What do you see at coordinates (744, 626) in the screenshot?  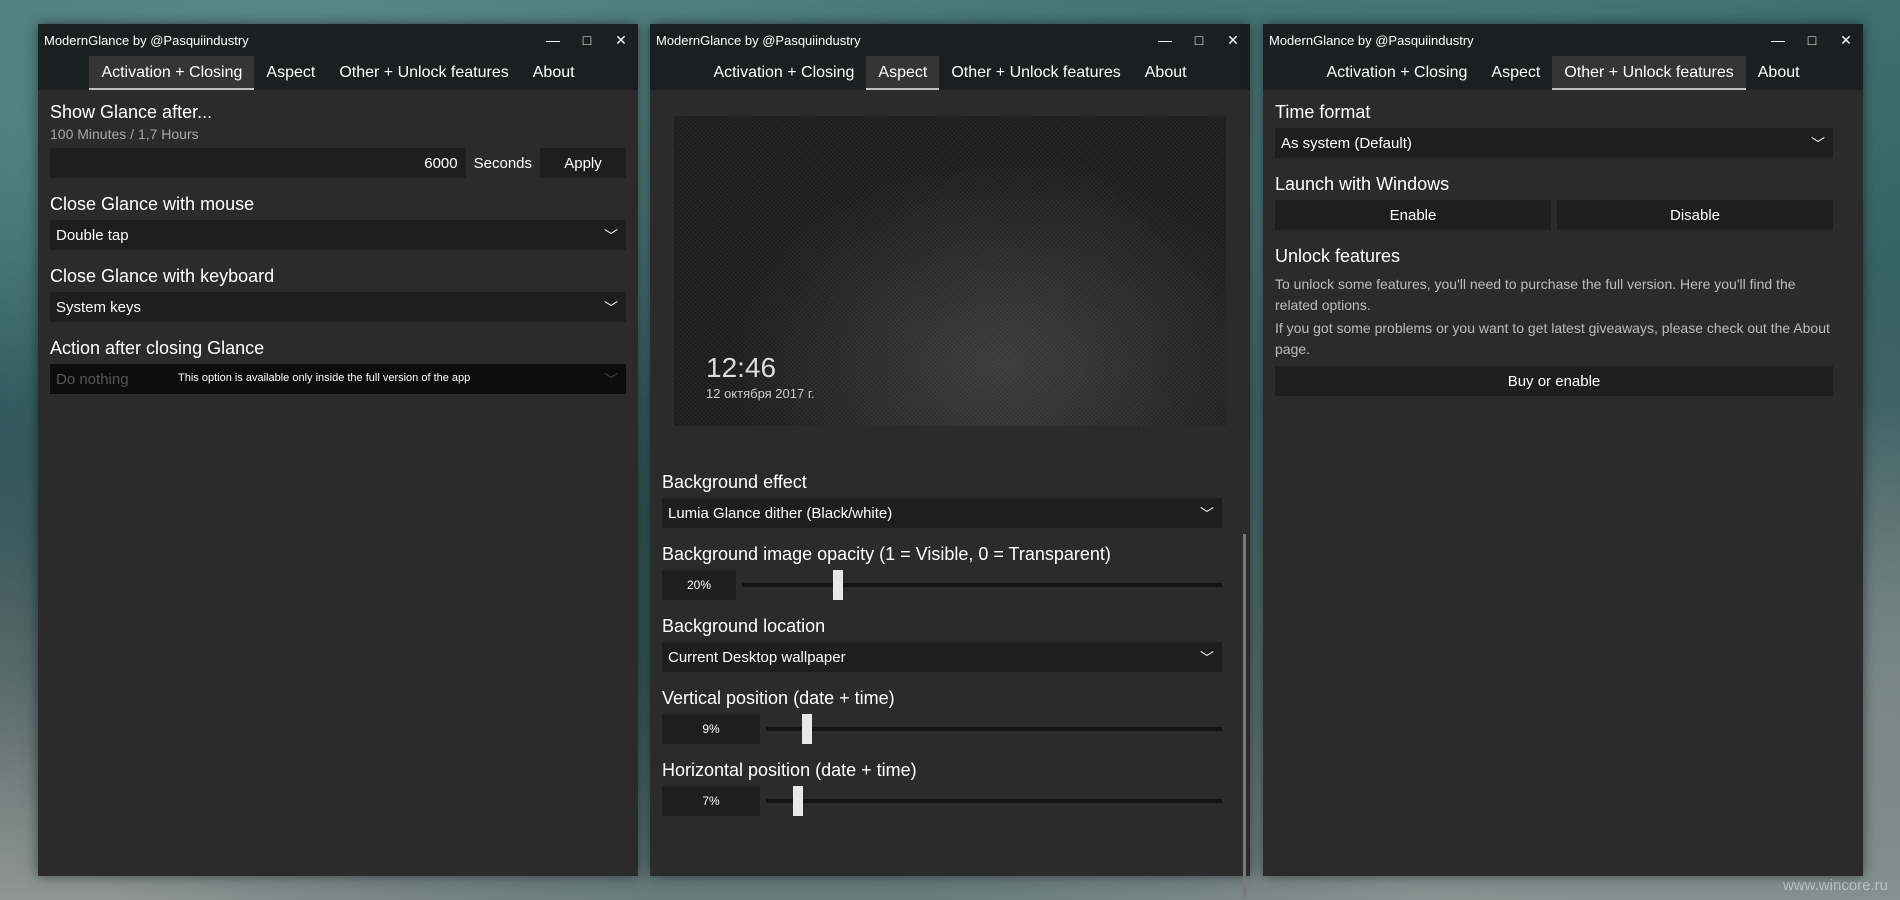 I see `bg-location-label: Background location` at bounding box center [744, 626].